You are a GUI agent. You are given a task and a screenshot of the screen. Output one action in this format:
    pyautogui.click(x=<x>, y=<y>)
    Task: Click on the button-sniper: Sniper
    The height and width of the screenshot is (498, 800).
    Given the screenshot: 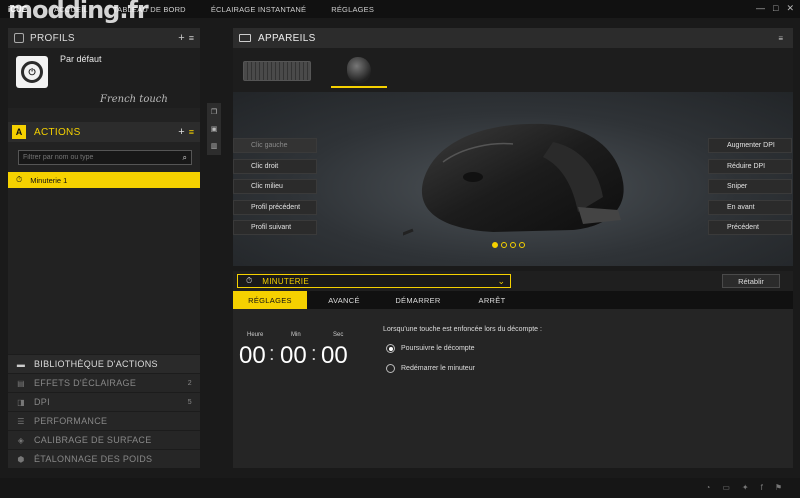 What is the action you would take?
    pyautogui.click(x=750, y=186)
    